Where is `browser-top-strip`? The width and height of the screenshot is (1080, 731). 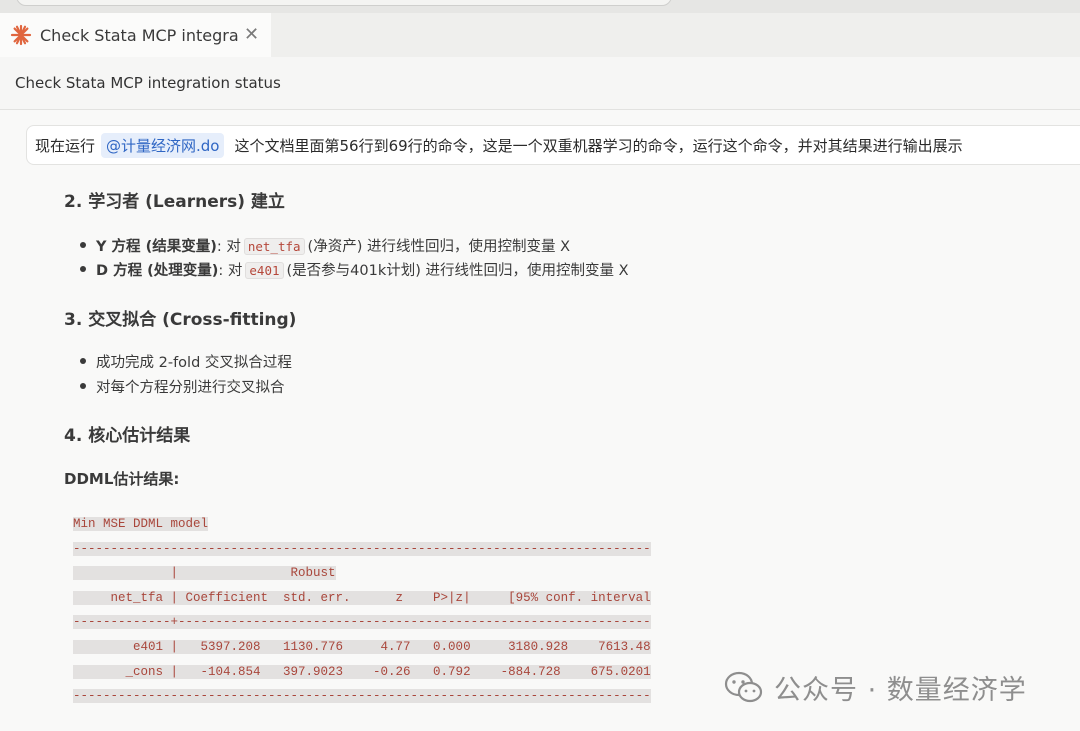
browser-top-strip is located at coordinates (540, 6).